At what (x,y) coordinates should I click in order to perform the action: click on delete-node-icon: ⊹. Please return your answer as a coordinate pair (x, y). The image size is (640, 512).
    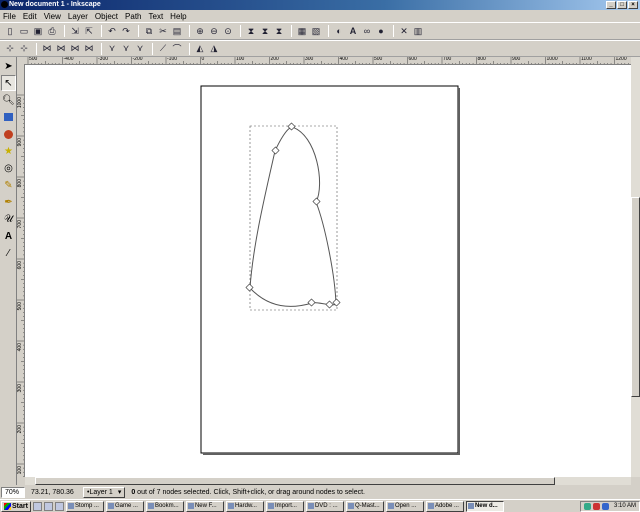
    Looking at the image, I should click on (24, 49).